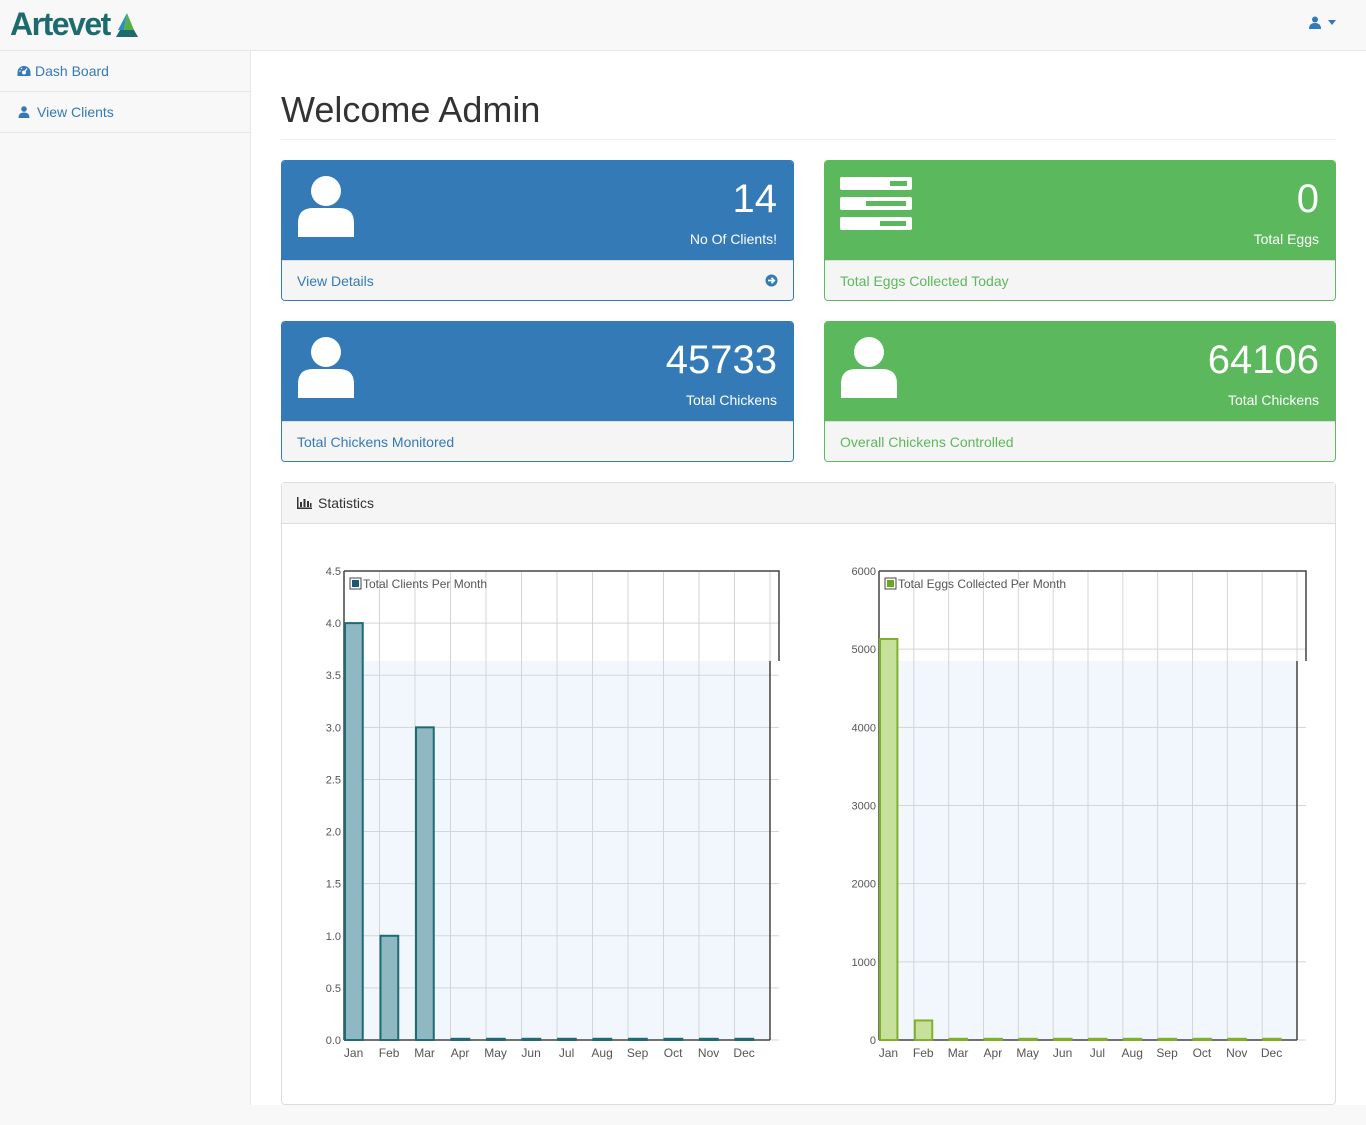 Image resolution: width=1366 pixels, height=1125 pixels. I want to click on eggs-bar-jan, so click(889, 839).